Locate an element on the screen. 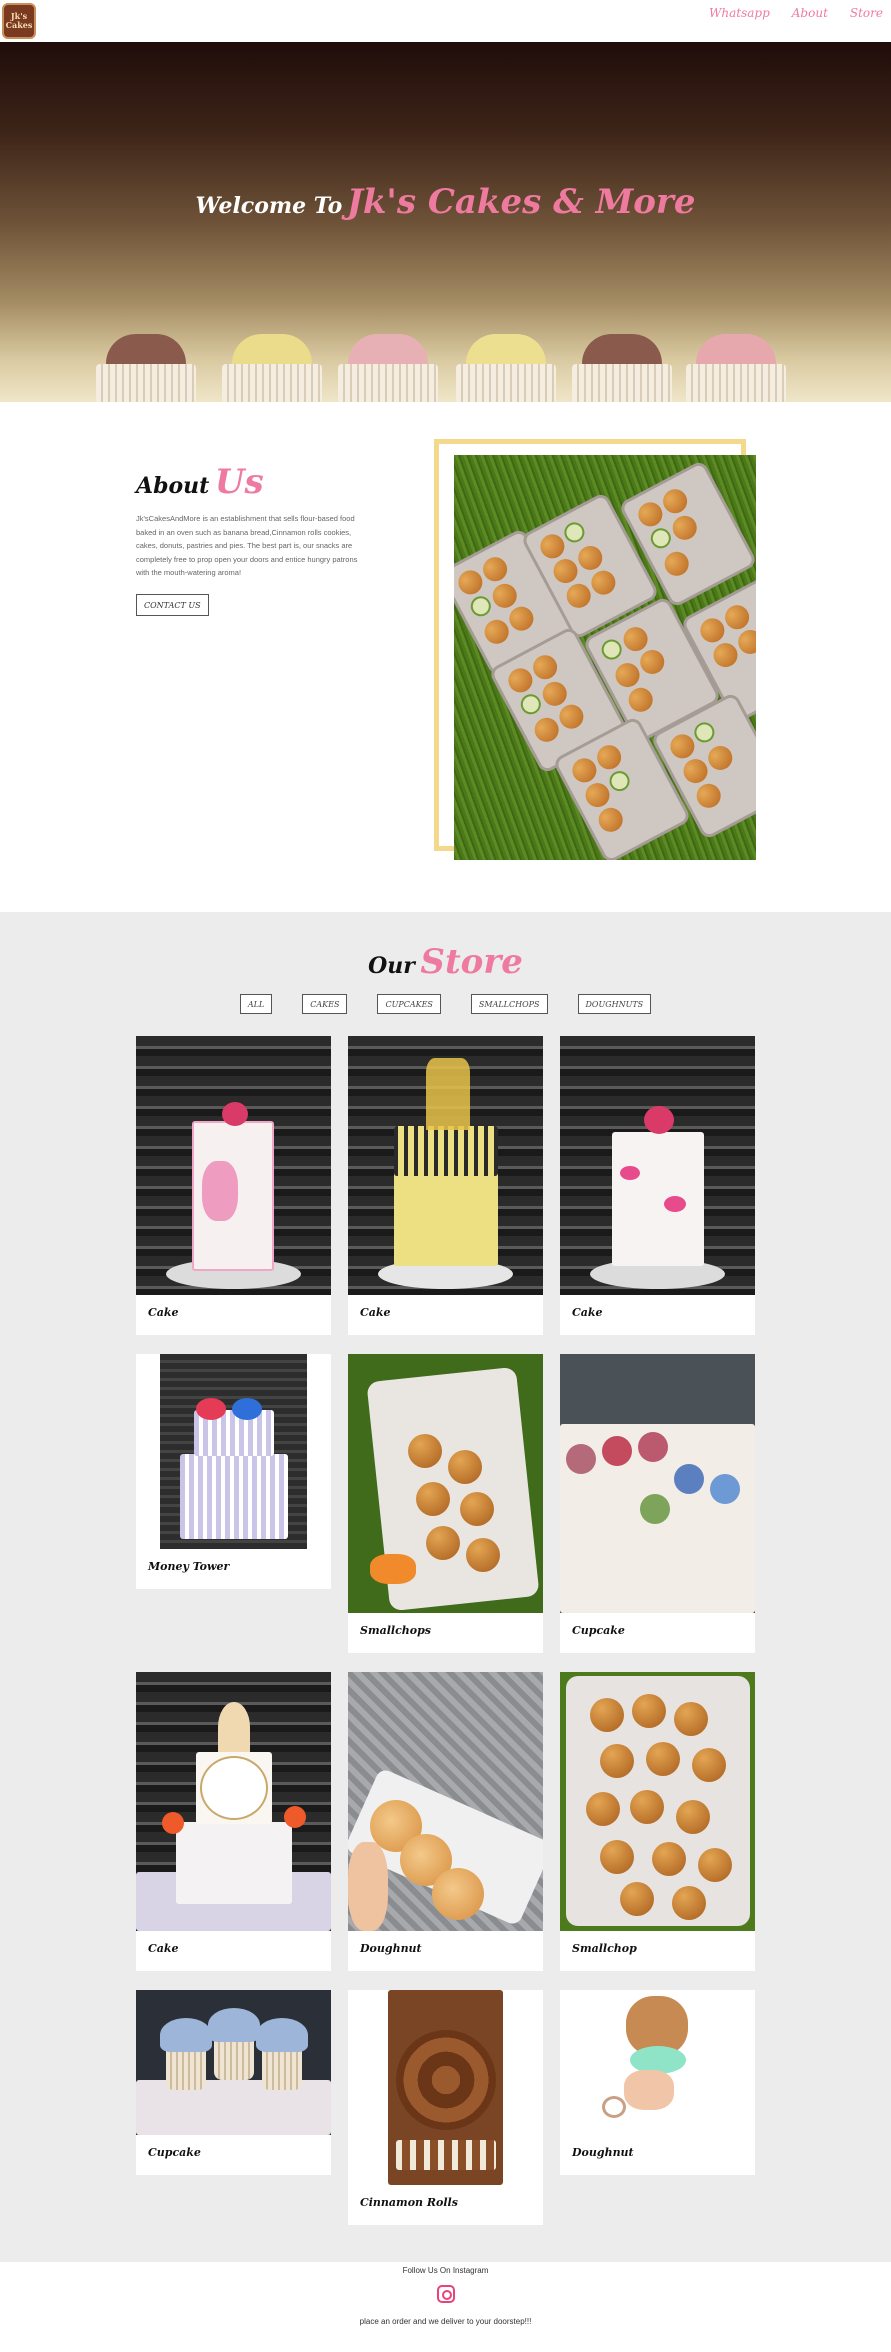 The height and width of the screenshot is (2352, 891). brand-logo: Jk's Cakes is located at coordinates (19, 21).